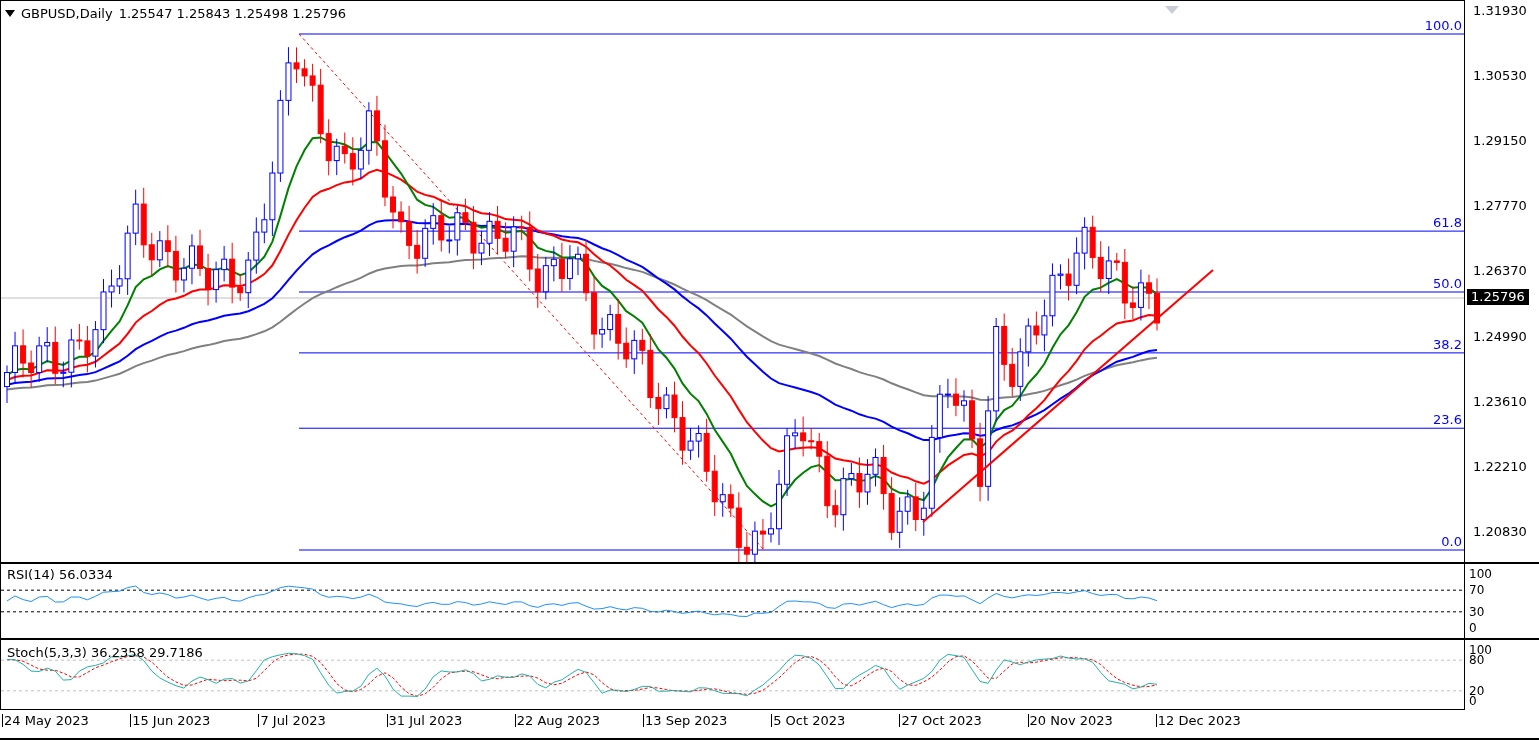  Describe the element at coordinates (1473, 701) in the screenshot. I see `stochastic-axis-label: 0` at that location.